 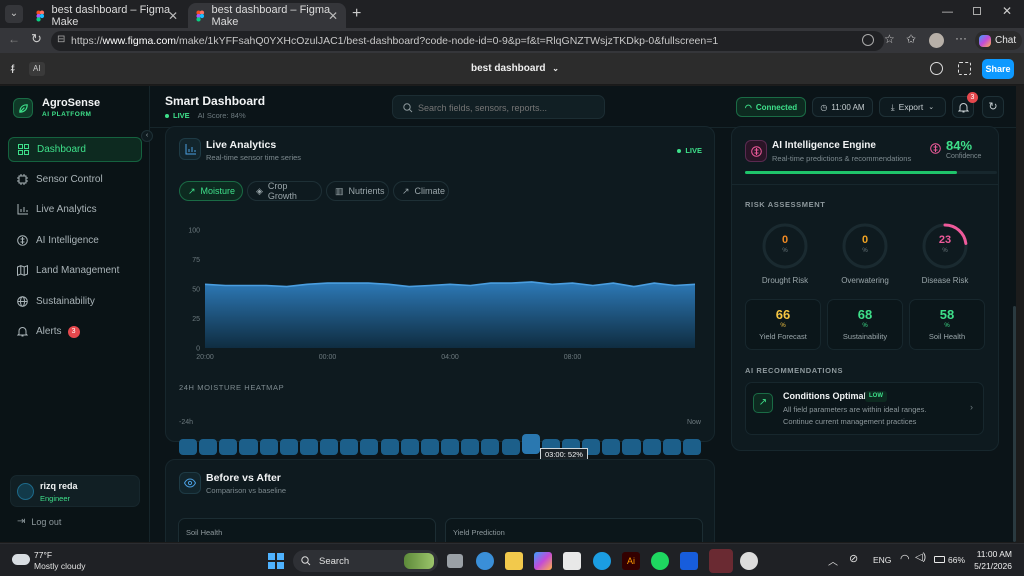 I want to click on tab-crop-growth: ◈ Crop Growth, so click(x=284, y=191).